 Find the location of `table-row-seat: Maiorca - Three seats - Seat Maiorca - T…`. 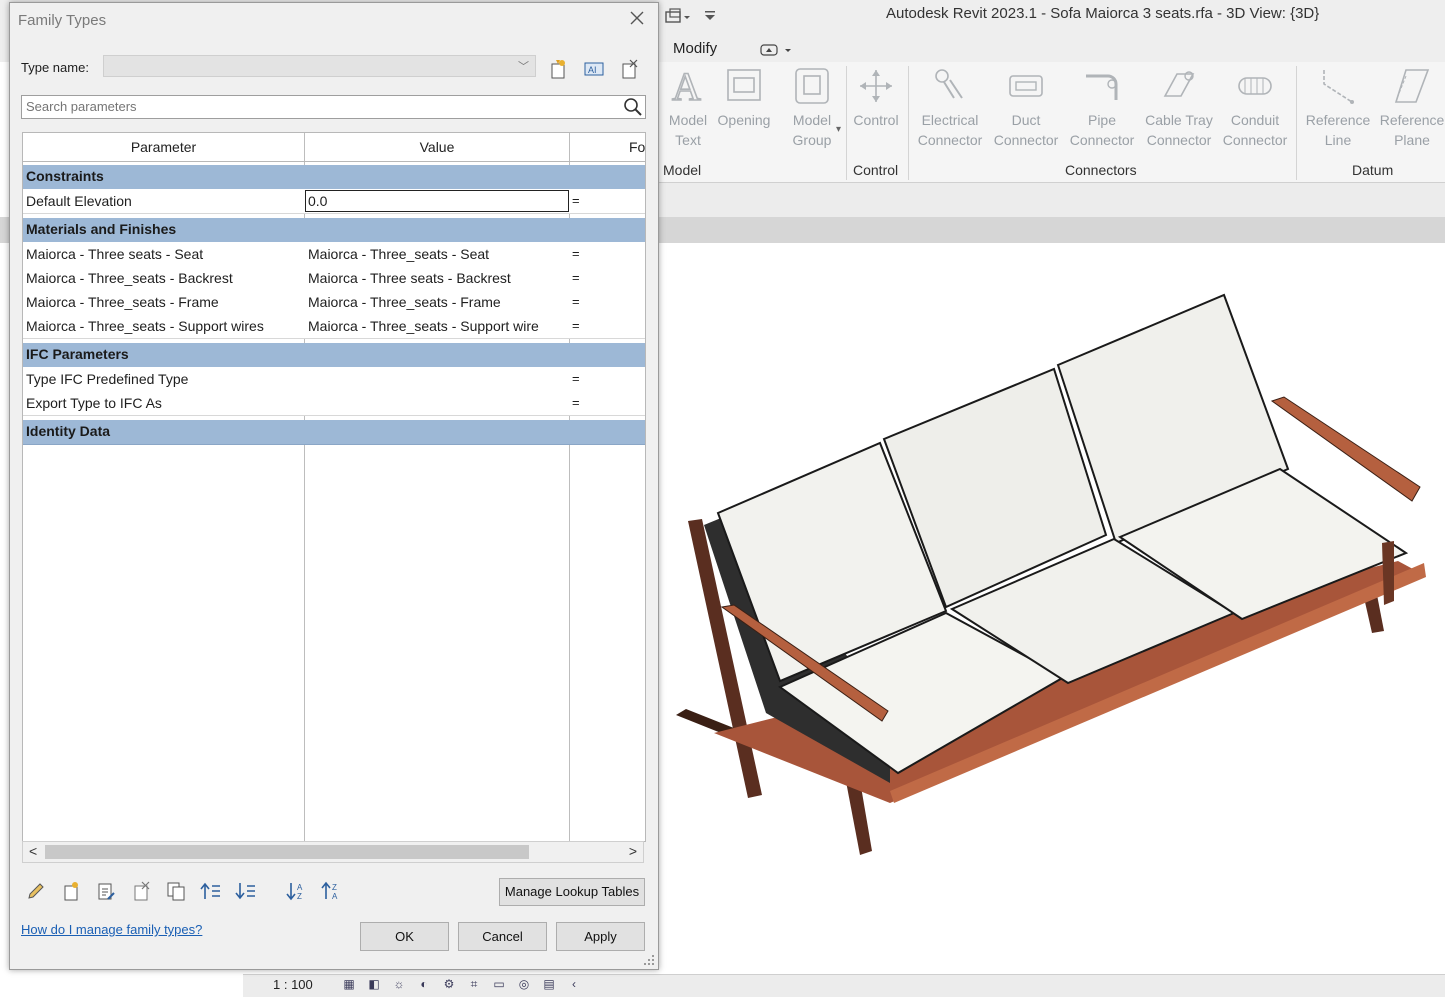

table-row-seat: Maiorca - Three seats - Seat Maiorca - T… is located at coordinates (334, 254).